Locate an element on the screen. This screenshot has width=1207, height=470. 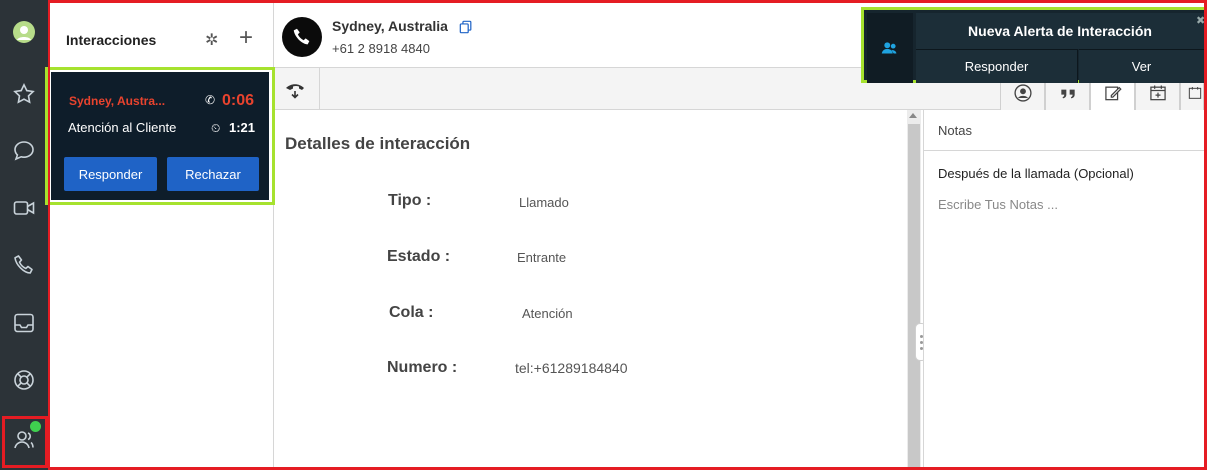
add-interaction-icon: + is located at coordinates (246, 38).